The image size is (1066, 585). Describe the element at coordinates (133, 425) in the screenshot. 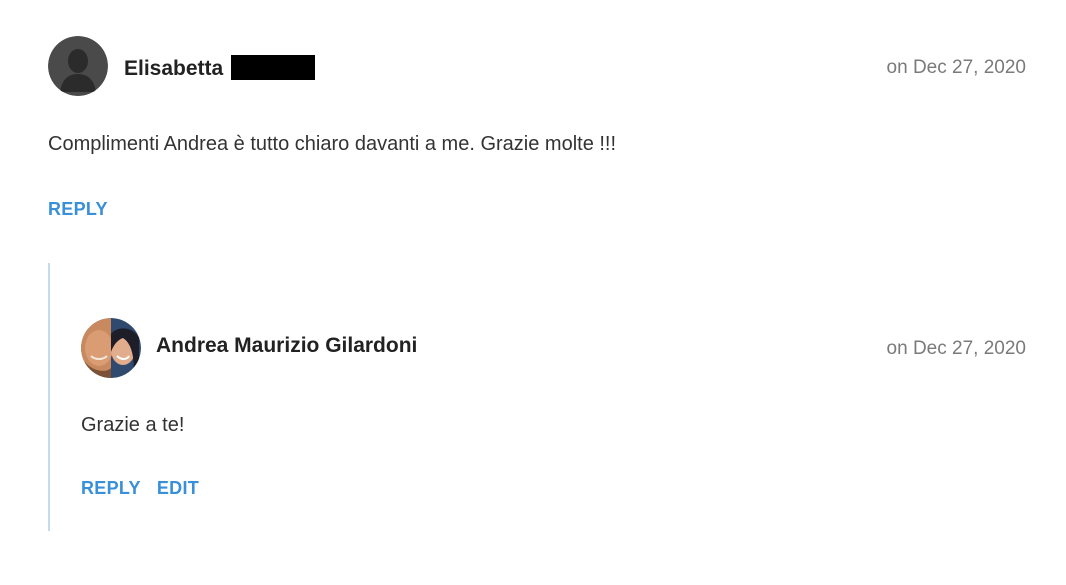

I see `comment-text: Grazie a te!` at that location.